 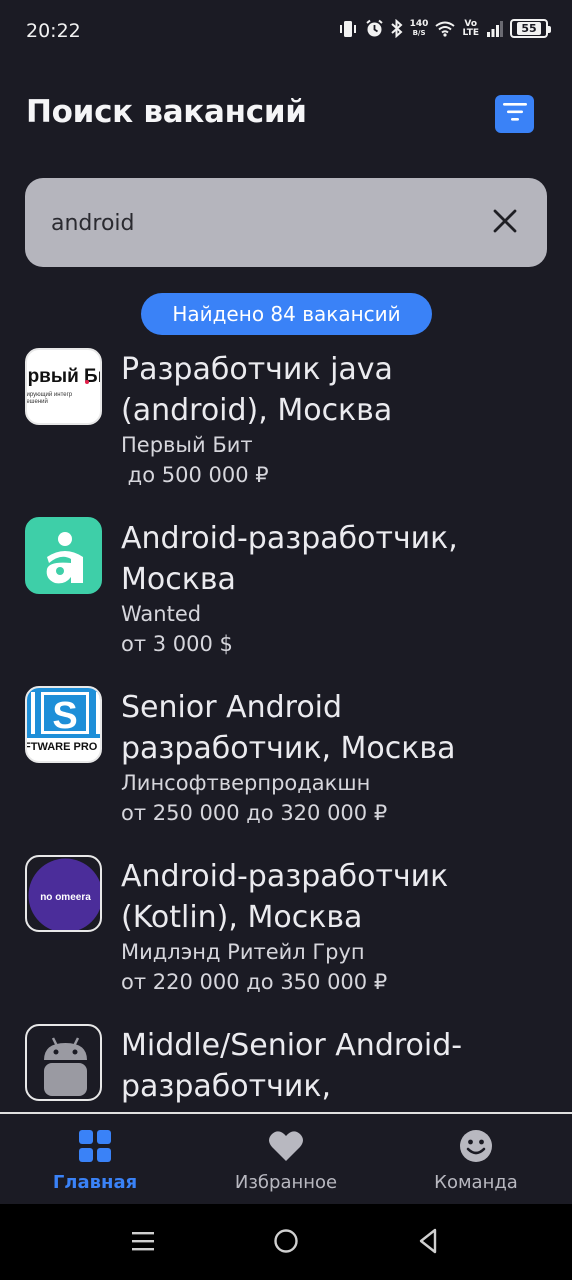 I want to click on filter-button, so click(x=514, y=114).